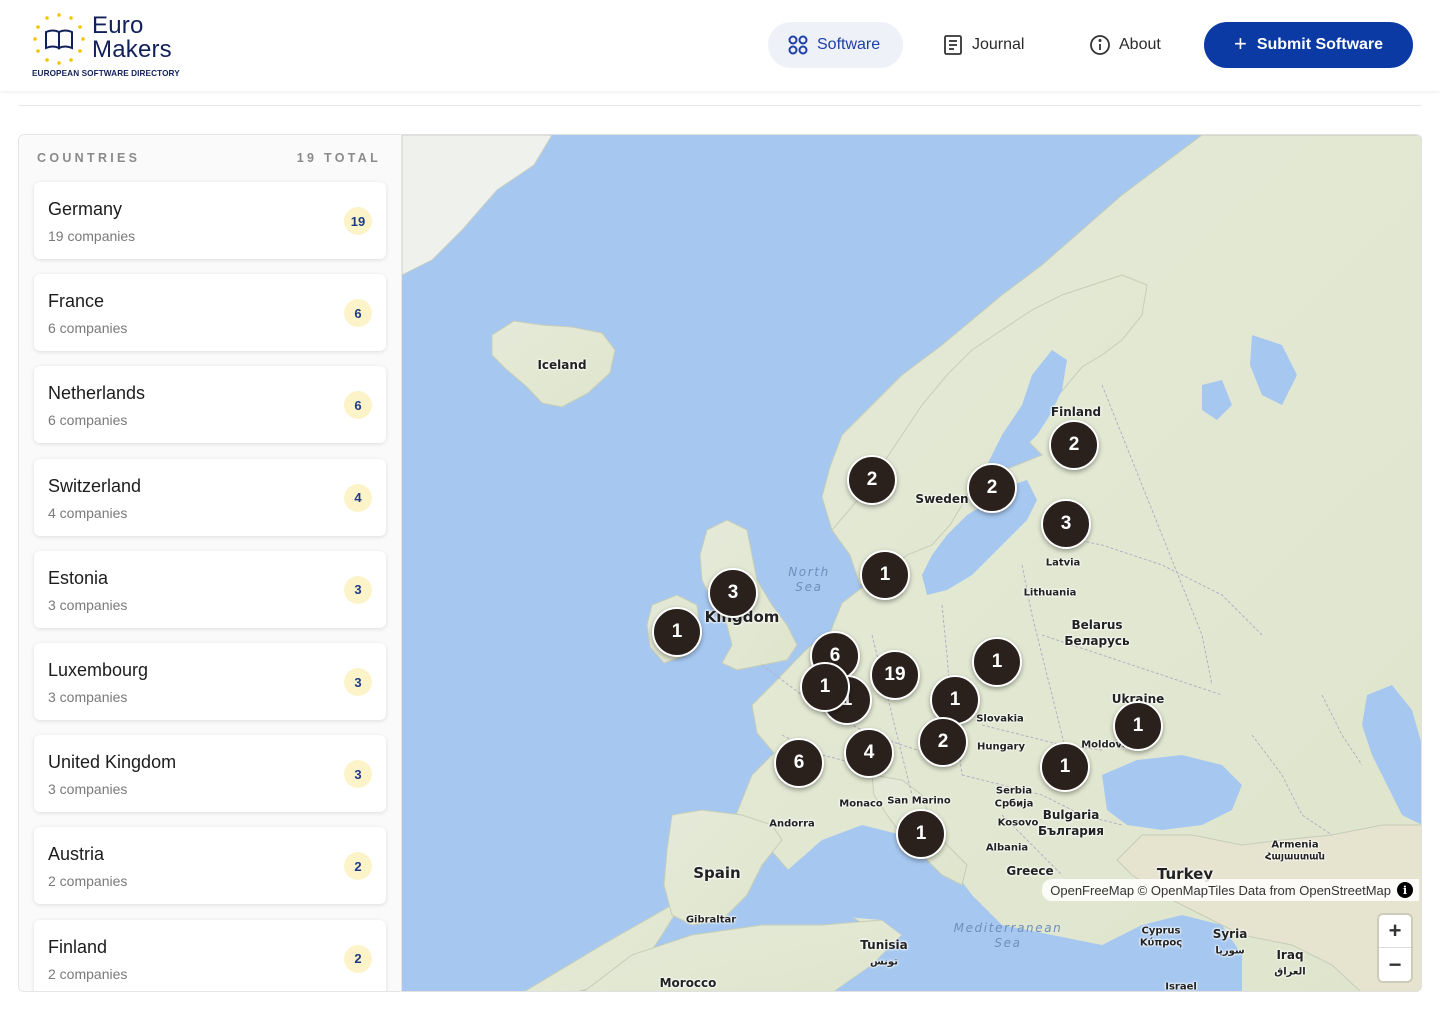 The image size is (1440, 1013). Describe the element at coordinates (1014, 804) in the screenshot. I see `map-label-serbia-local: Србија` at that location.